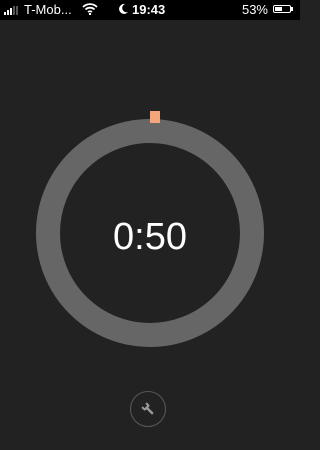  I want to click on timer-progress-marker, so click(155, 117).